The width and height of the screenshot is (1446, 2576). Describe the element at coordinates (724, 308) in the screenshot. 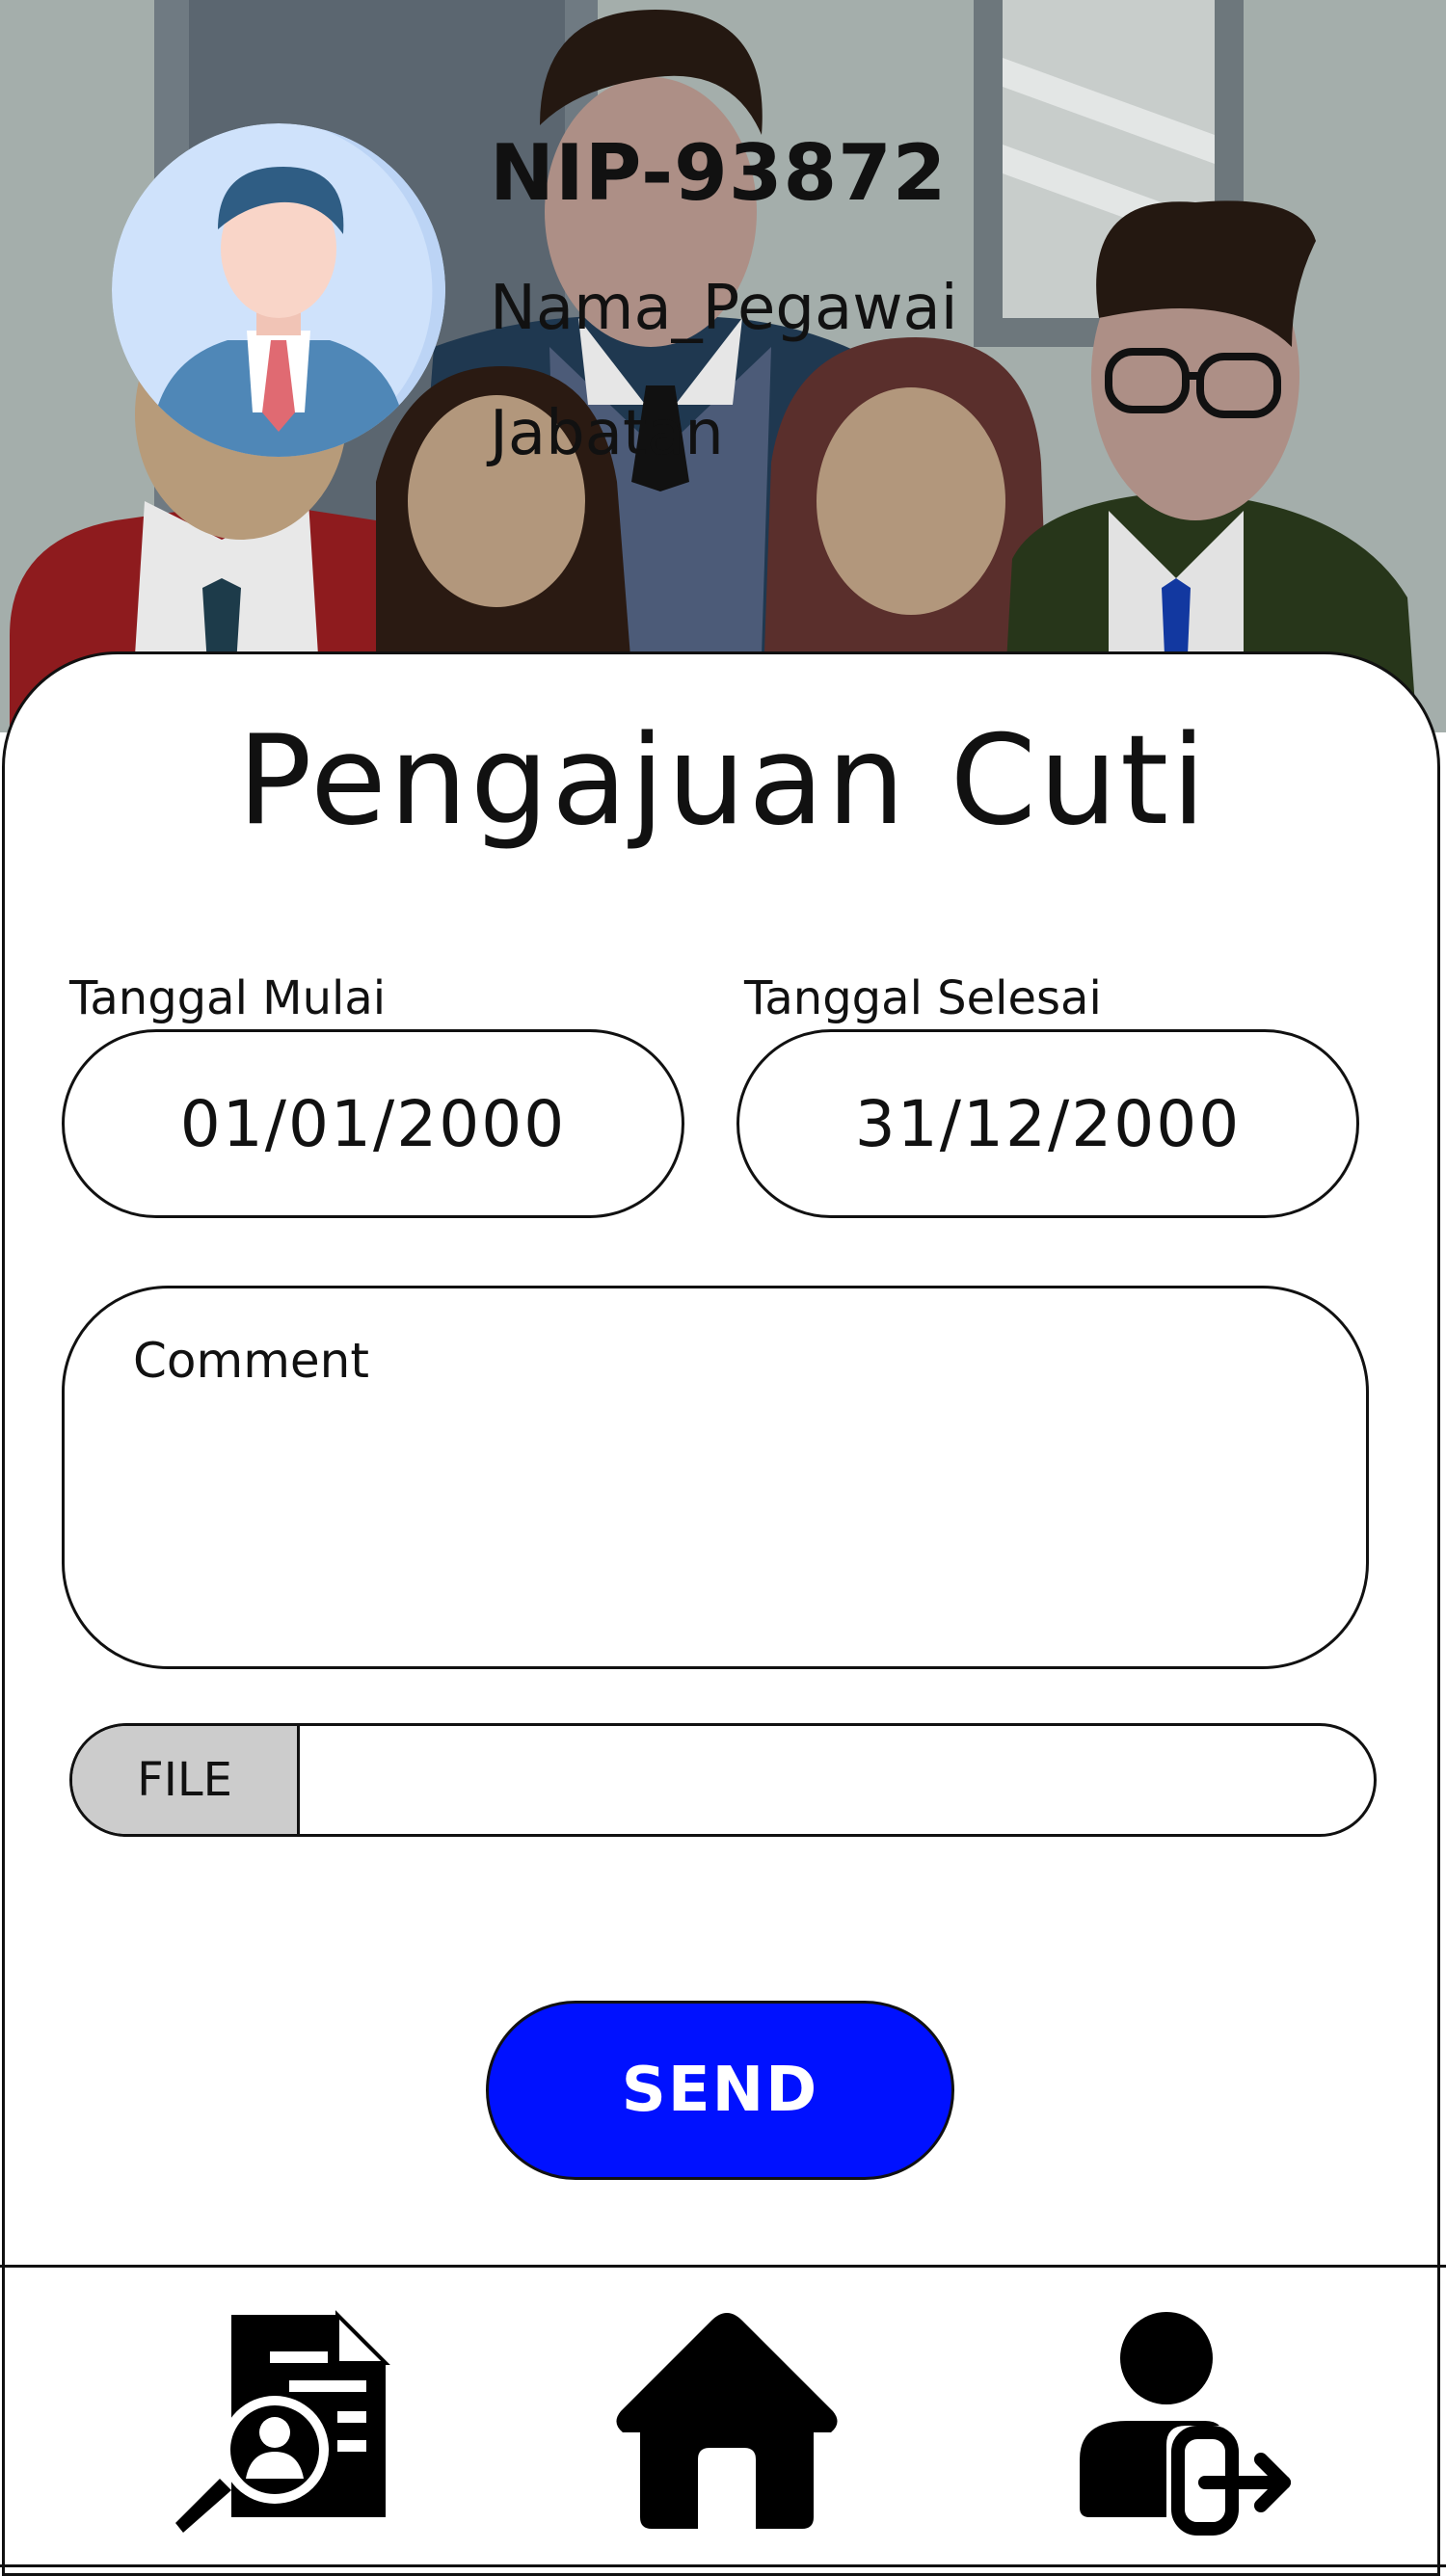

I see `employee-name: Nama_Pegawai` at that location.